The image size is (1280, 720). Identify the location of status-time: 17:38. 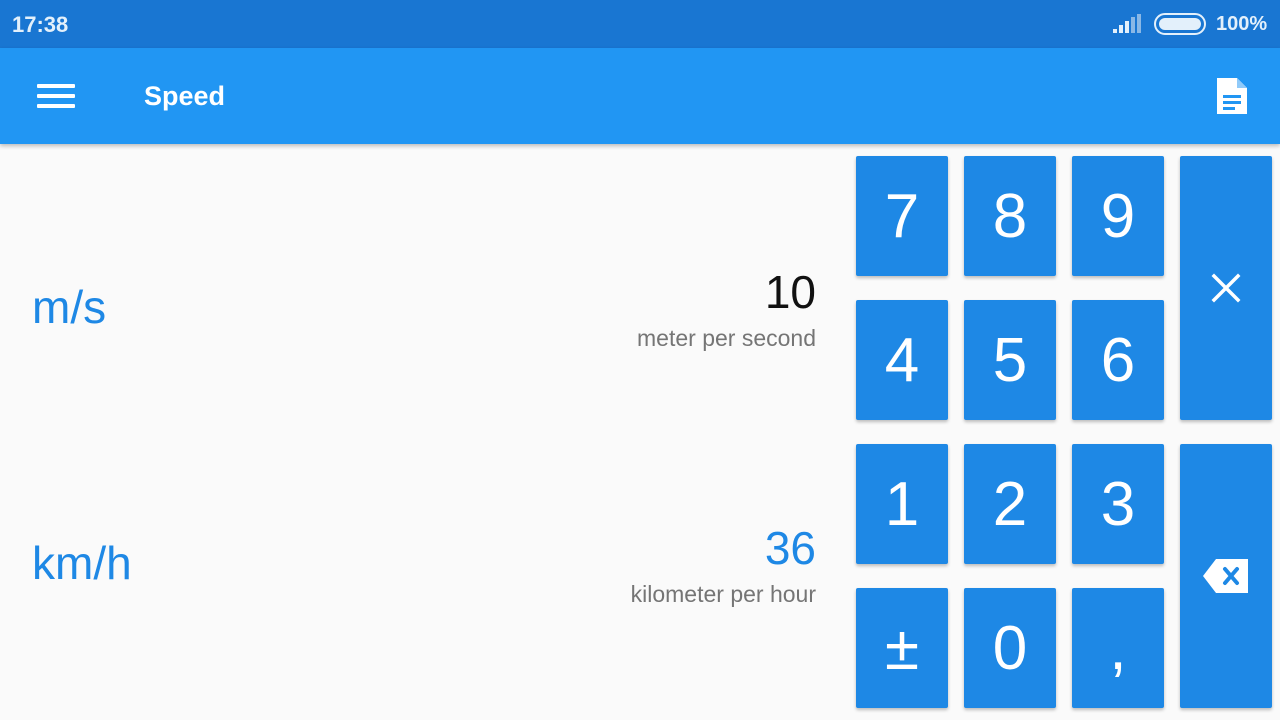
(40, 24).